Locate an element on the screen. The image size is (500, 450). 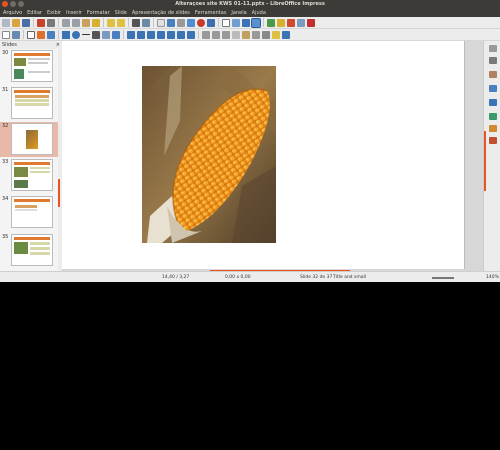
menu-editar: Editar is located at coordinates (34, 13).